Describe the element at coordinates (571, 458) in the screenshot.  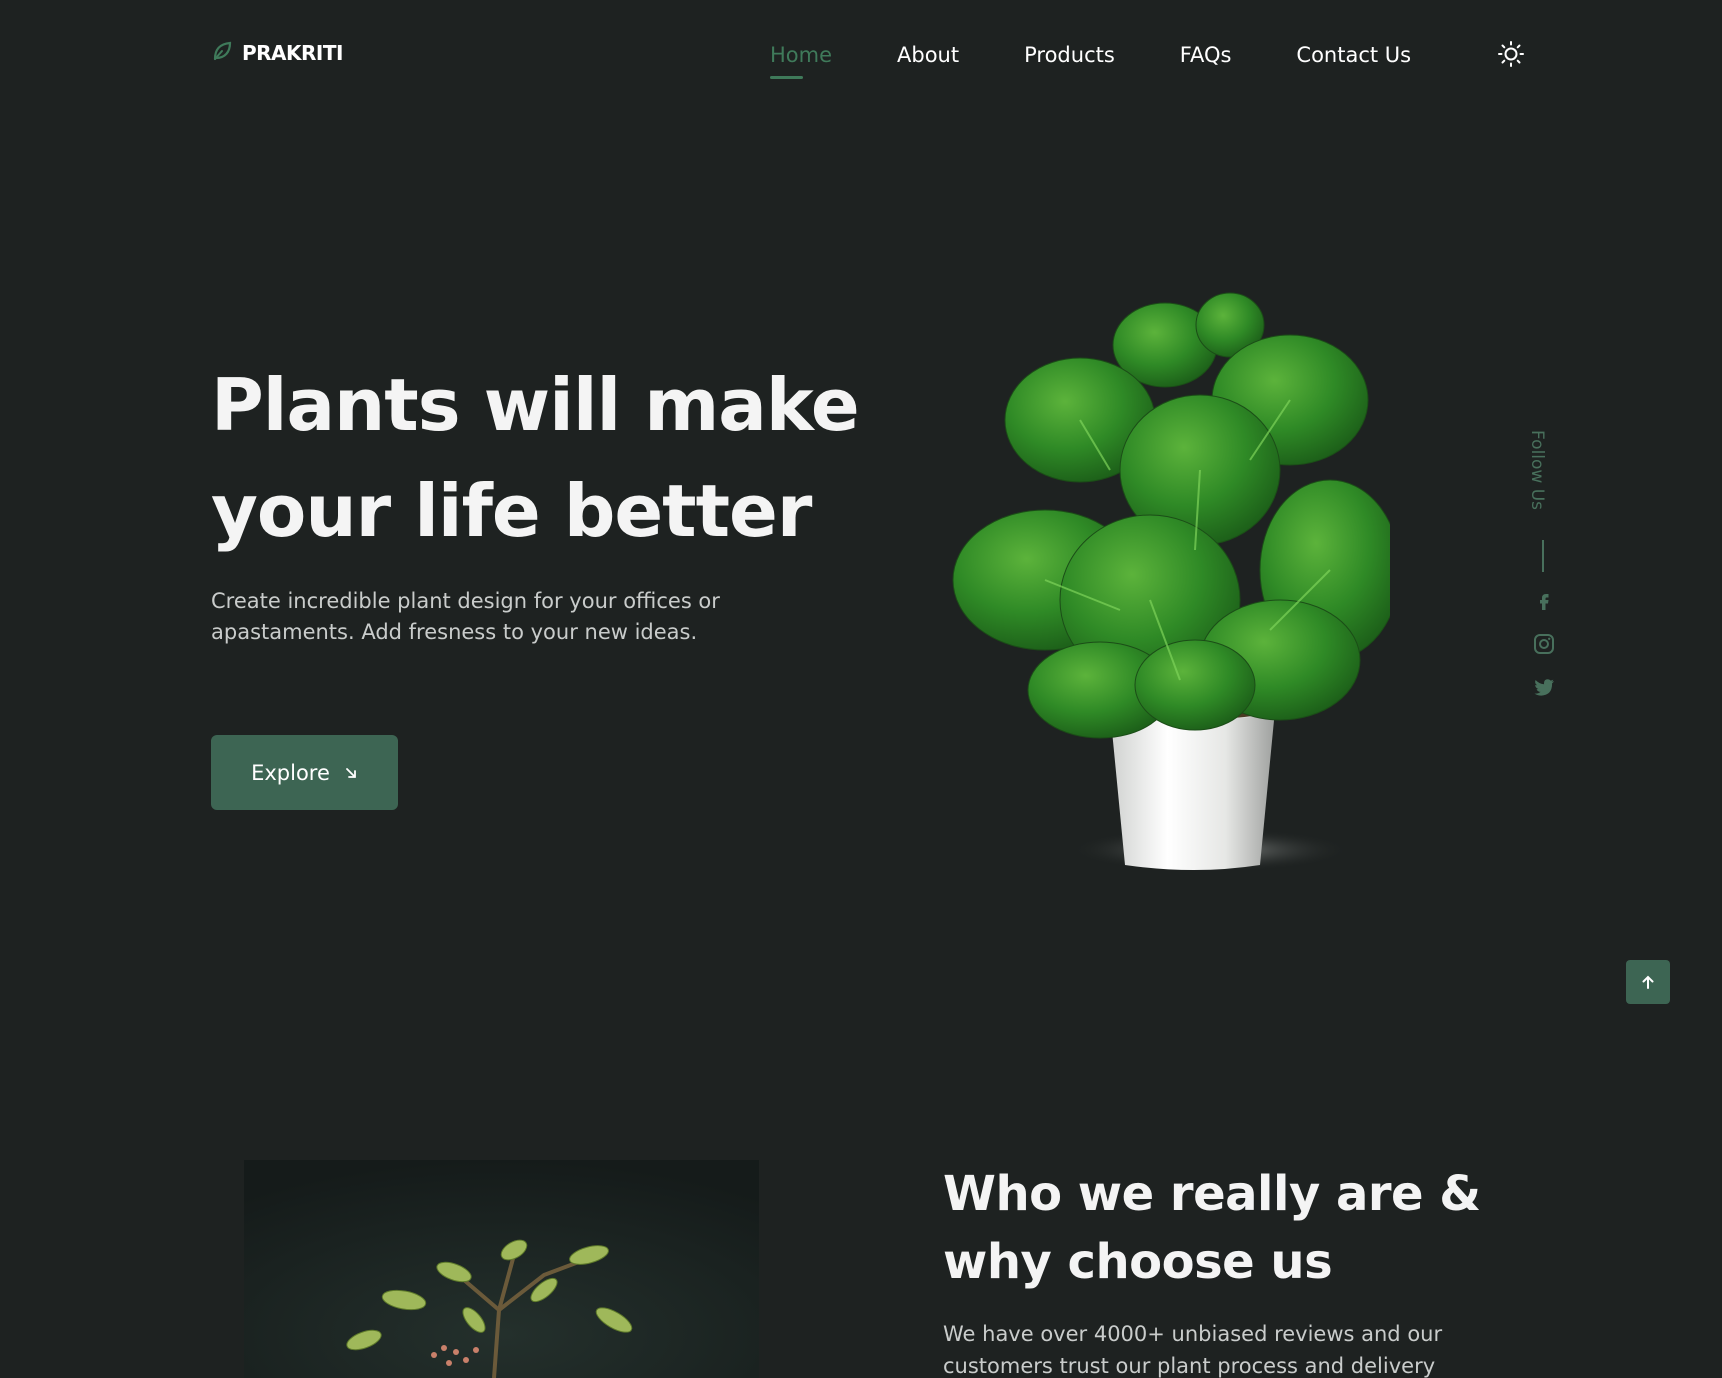
I see `hero-title: Plants will make your life better` at that location.